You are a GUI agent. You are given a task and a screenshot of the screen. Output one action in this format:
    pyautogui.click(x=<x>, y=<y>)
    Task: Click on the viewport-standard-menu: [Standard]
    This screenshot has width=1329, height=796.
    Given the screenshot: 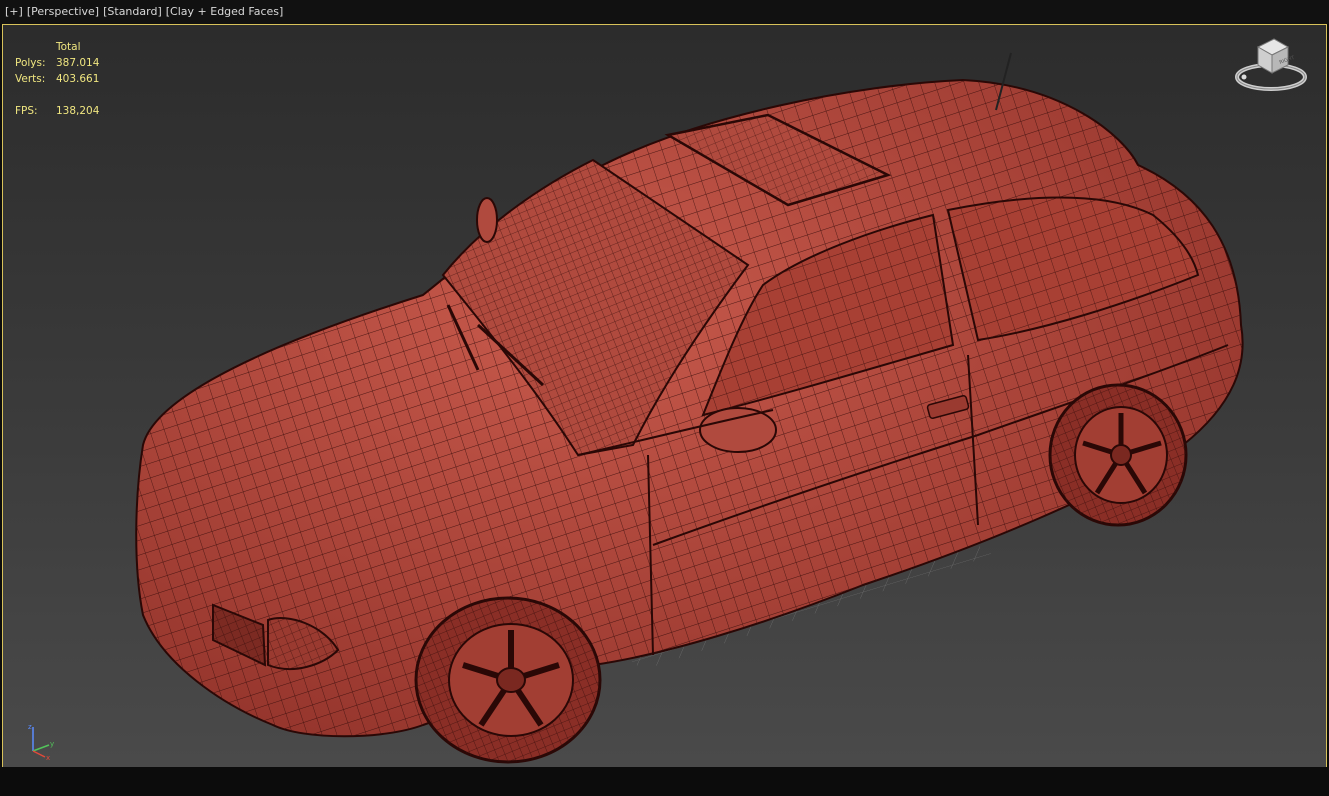 What is the action you would take?
    pyautogui.click(x=132, y=11)
    